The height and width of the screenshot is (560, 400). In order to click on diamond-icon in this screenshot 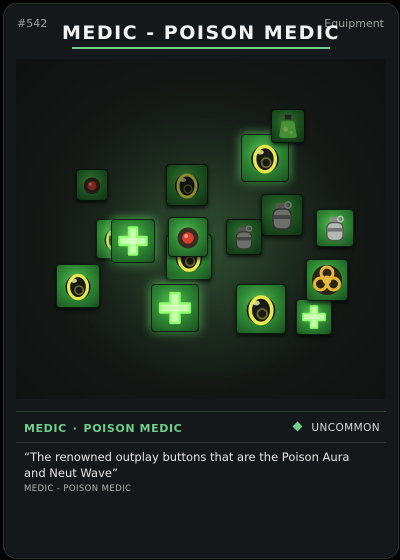, I will do `click(297, 426)`.